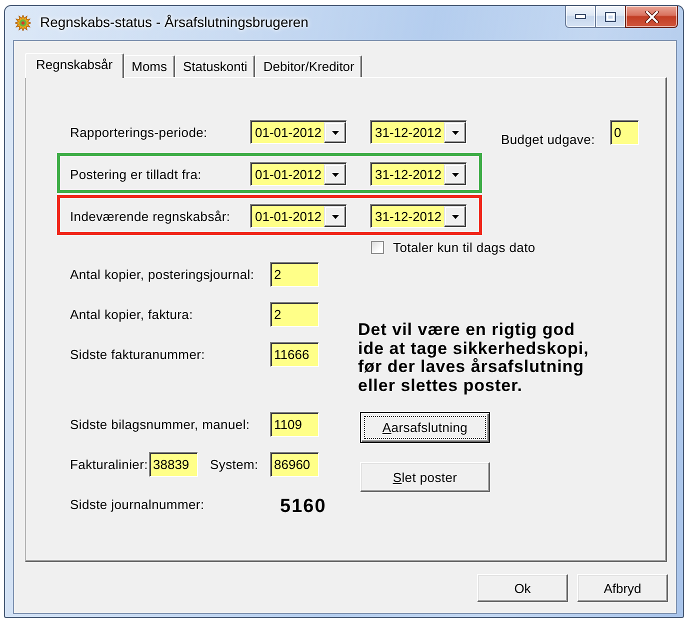 The width and height of the screenshot is (690, 621). Describe the element at coordinates (151, 216) in the screenshot. I see `field-label: Indeværende regnskabsår:` at that location.